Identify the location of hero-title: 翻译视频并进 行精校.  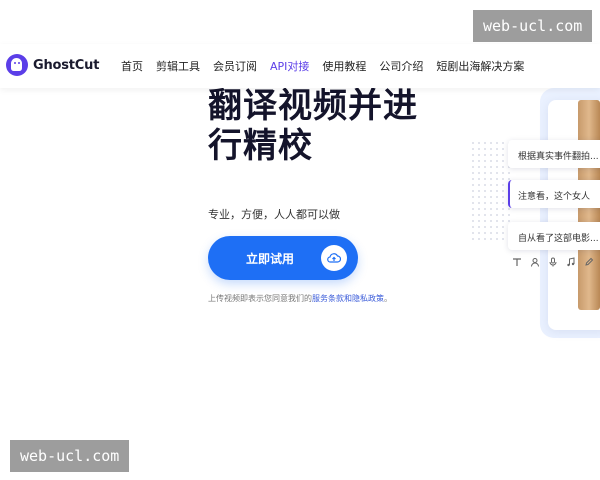
(328, 126).